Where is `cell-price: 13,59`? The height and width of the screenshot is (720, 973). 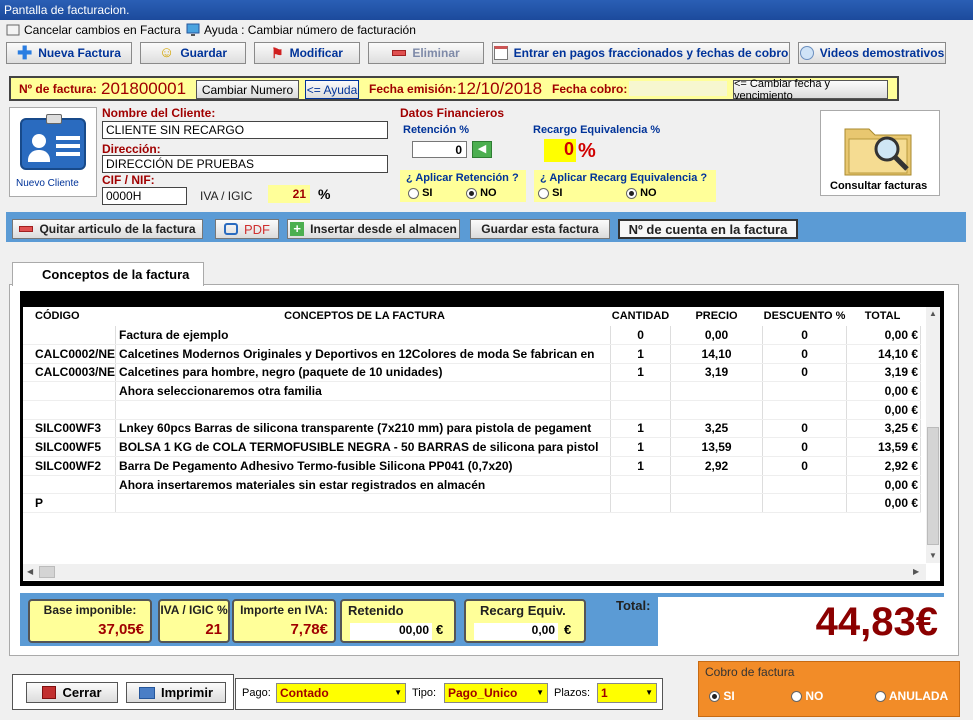
cell-price: 13,59 is located at coordinates (717, 447).